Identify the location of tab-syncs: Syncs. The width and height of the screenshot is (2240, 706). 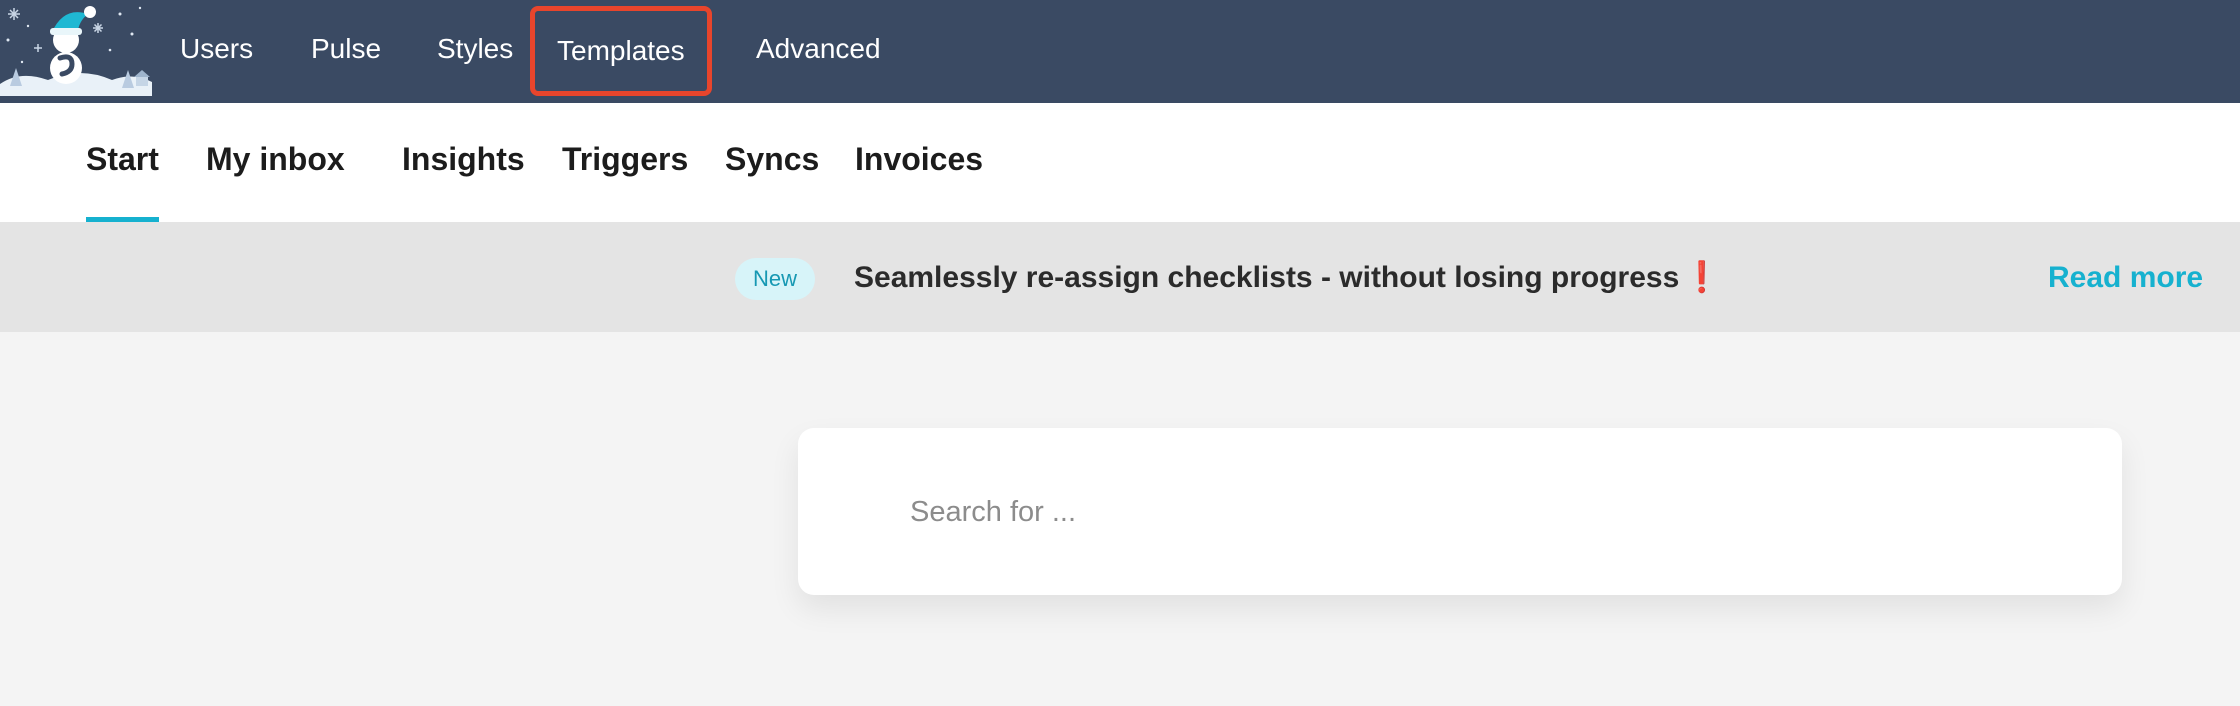
(772, 162).